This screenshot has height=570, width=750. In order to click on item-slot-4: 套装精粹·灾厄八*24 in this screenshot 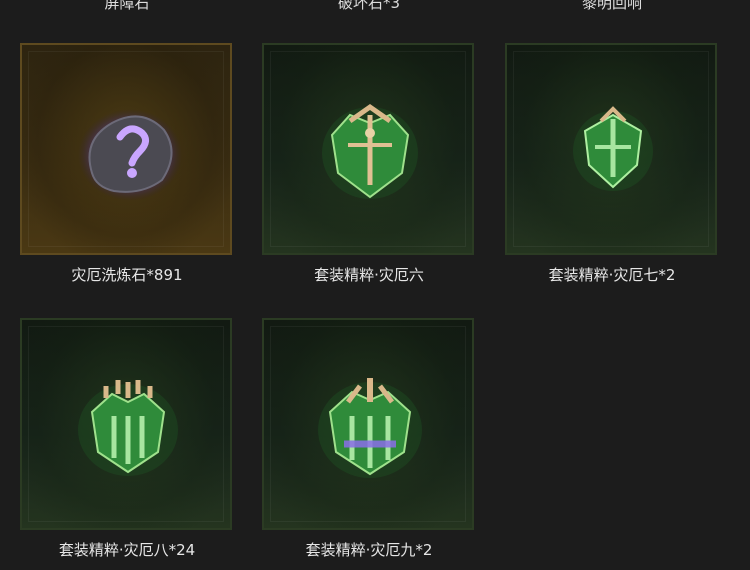, I will do `click(127, 439)`.